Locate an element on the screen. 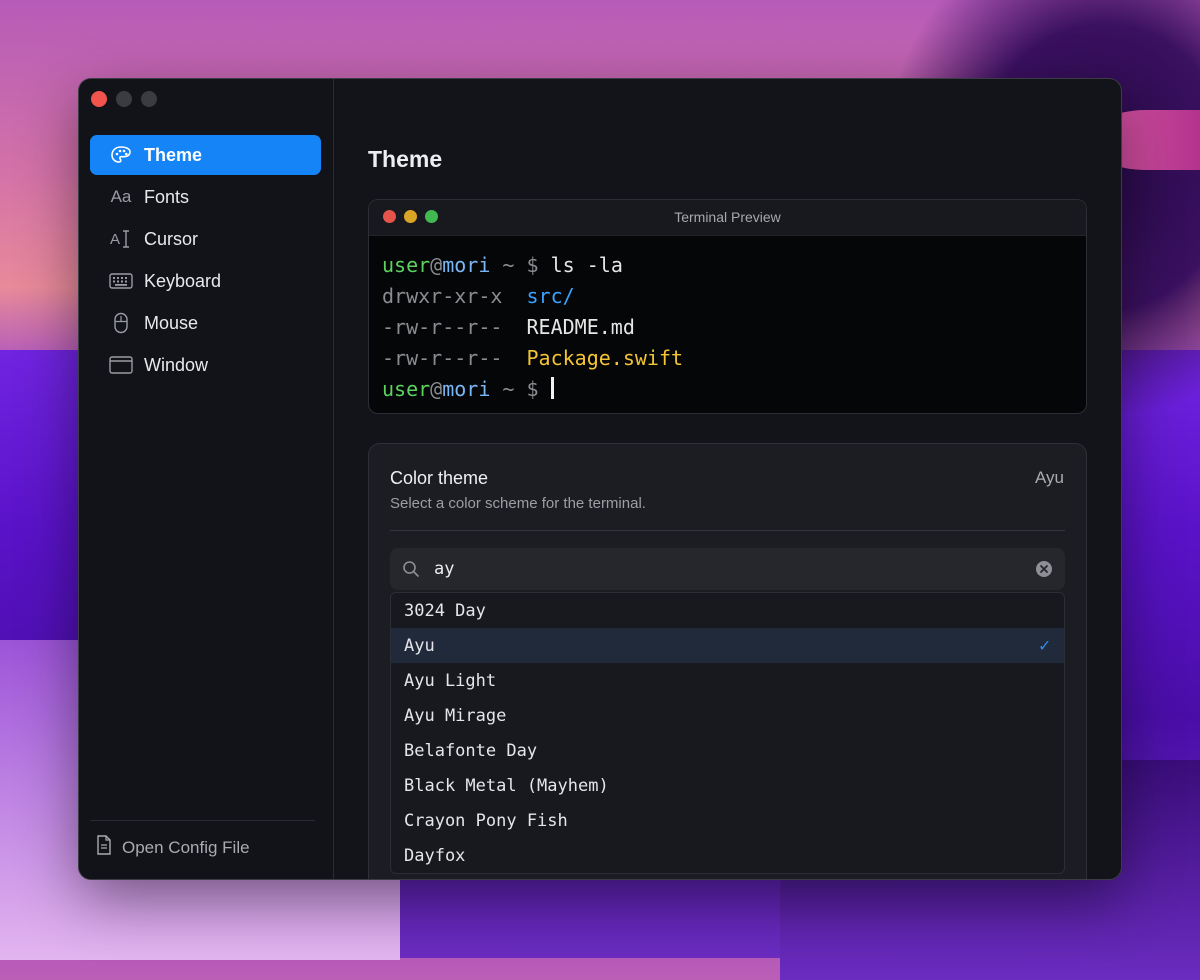 The image size is (1200, 980). sidebar-item-window: Window is located at coordinates (205, 365).